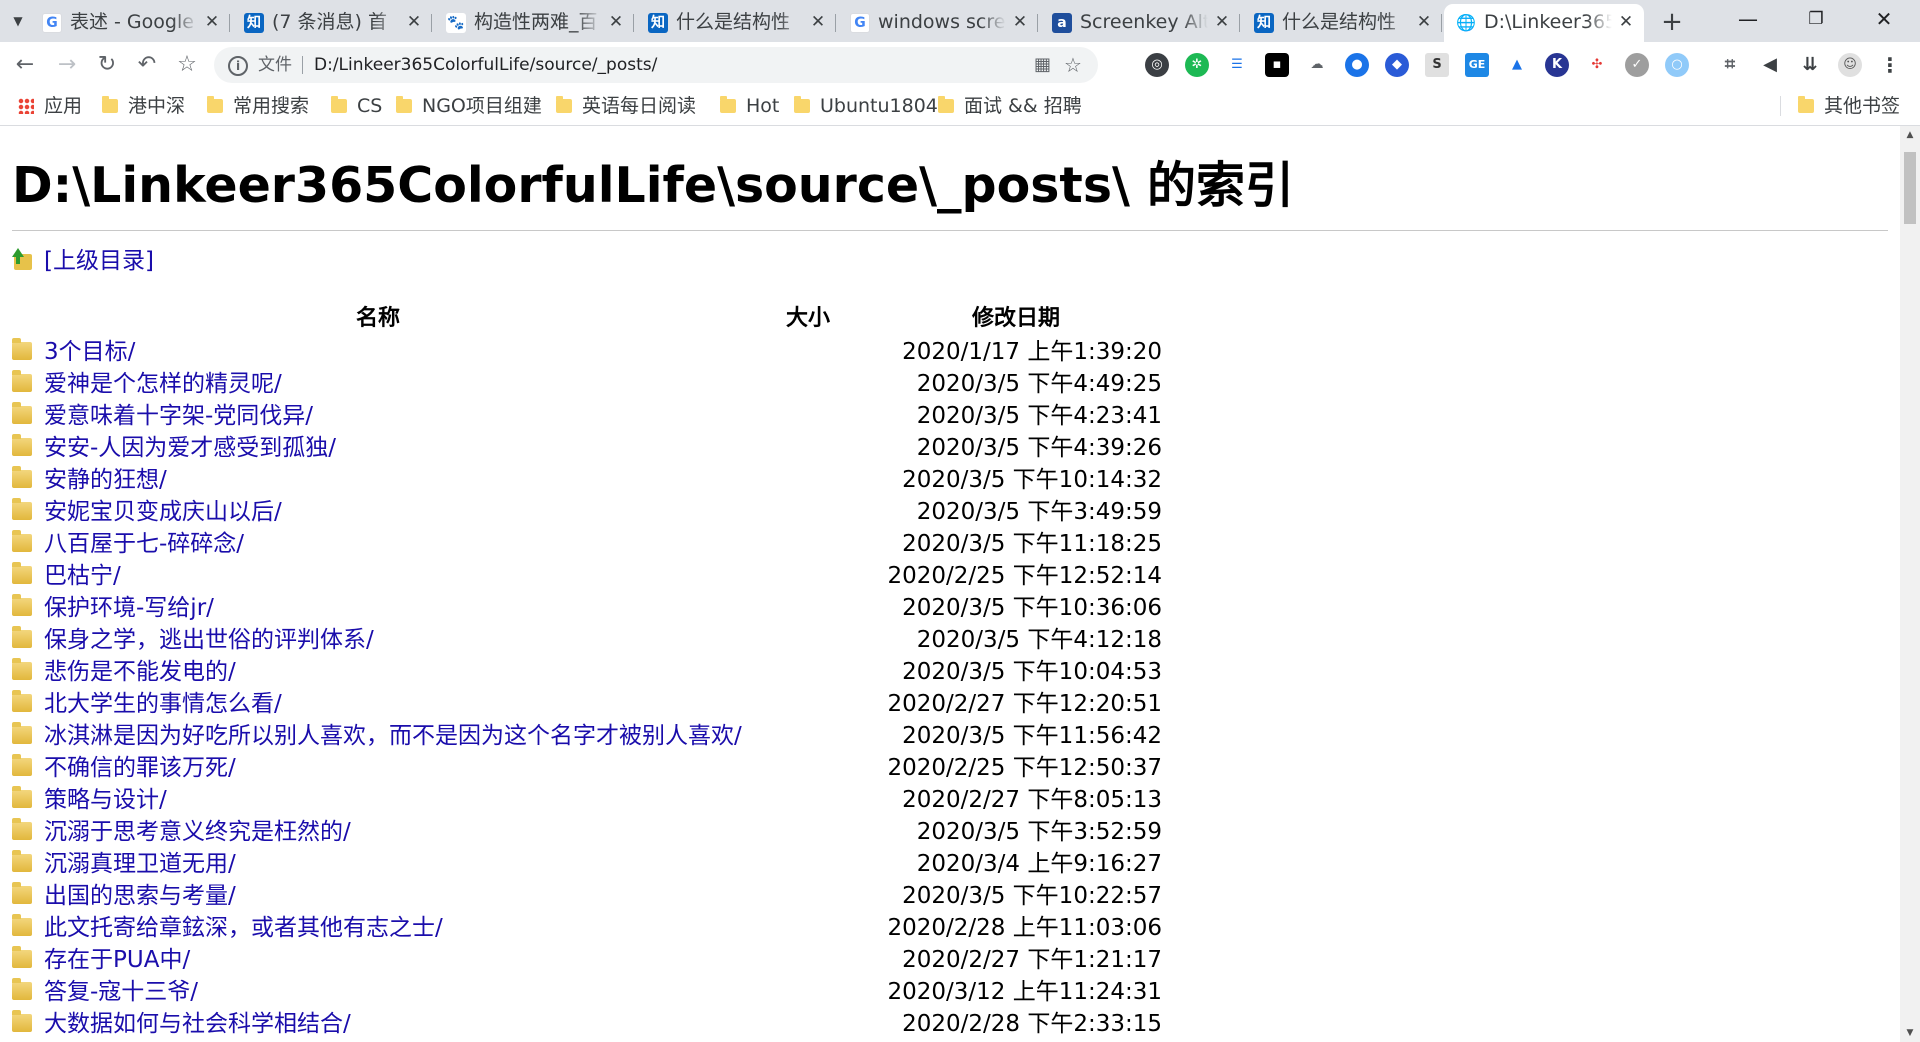  I want to click on folder-link: 答复-寇十三爷/, so click(121, 992).